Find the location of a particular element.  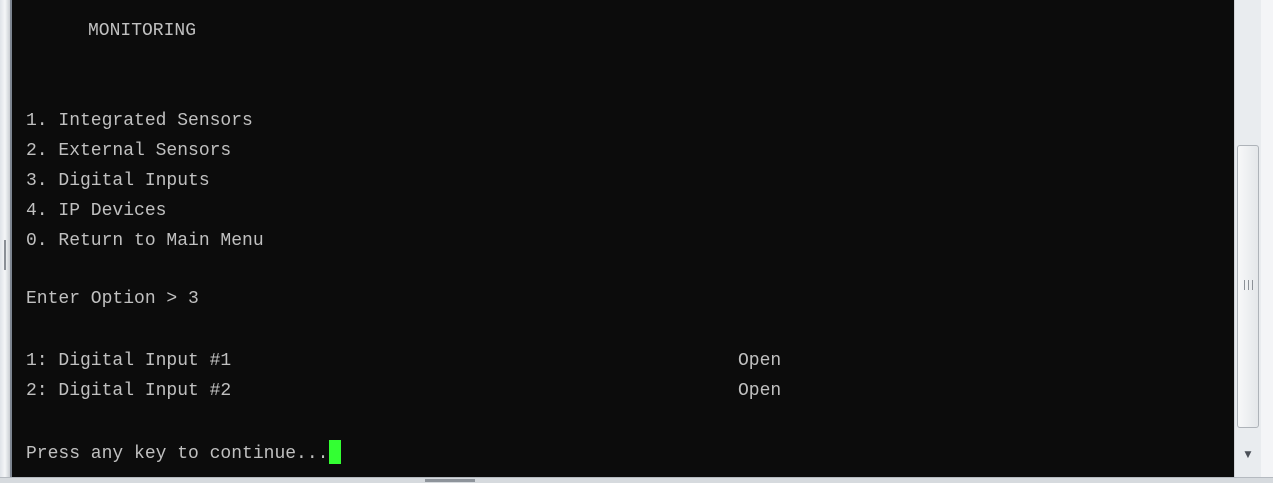

option-prompt: Enter Option > 3 is located at coordinates (112, 299).